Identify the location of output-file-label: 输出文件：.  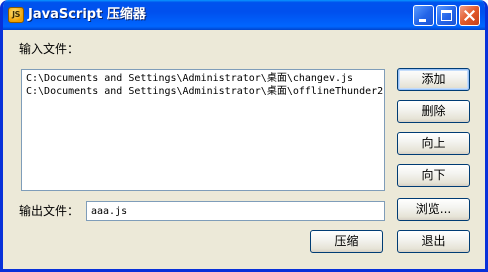
(49, 211).